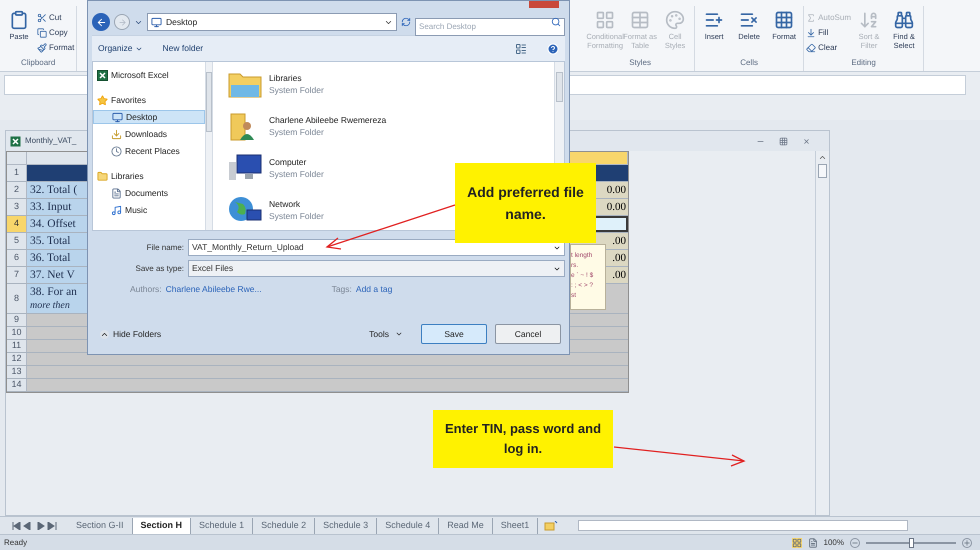 This screenshot has width=980, height=550. What do you see at coordinates (863, 63) in the screenshot?
I see `group-label: Editing` at bounding box center [863, 63].